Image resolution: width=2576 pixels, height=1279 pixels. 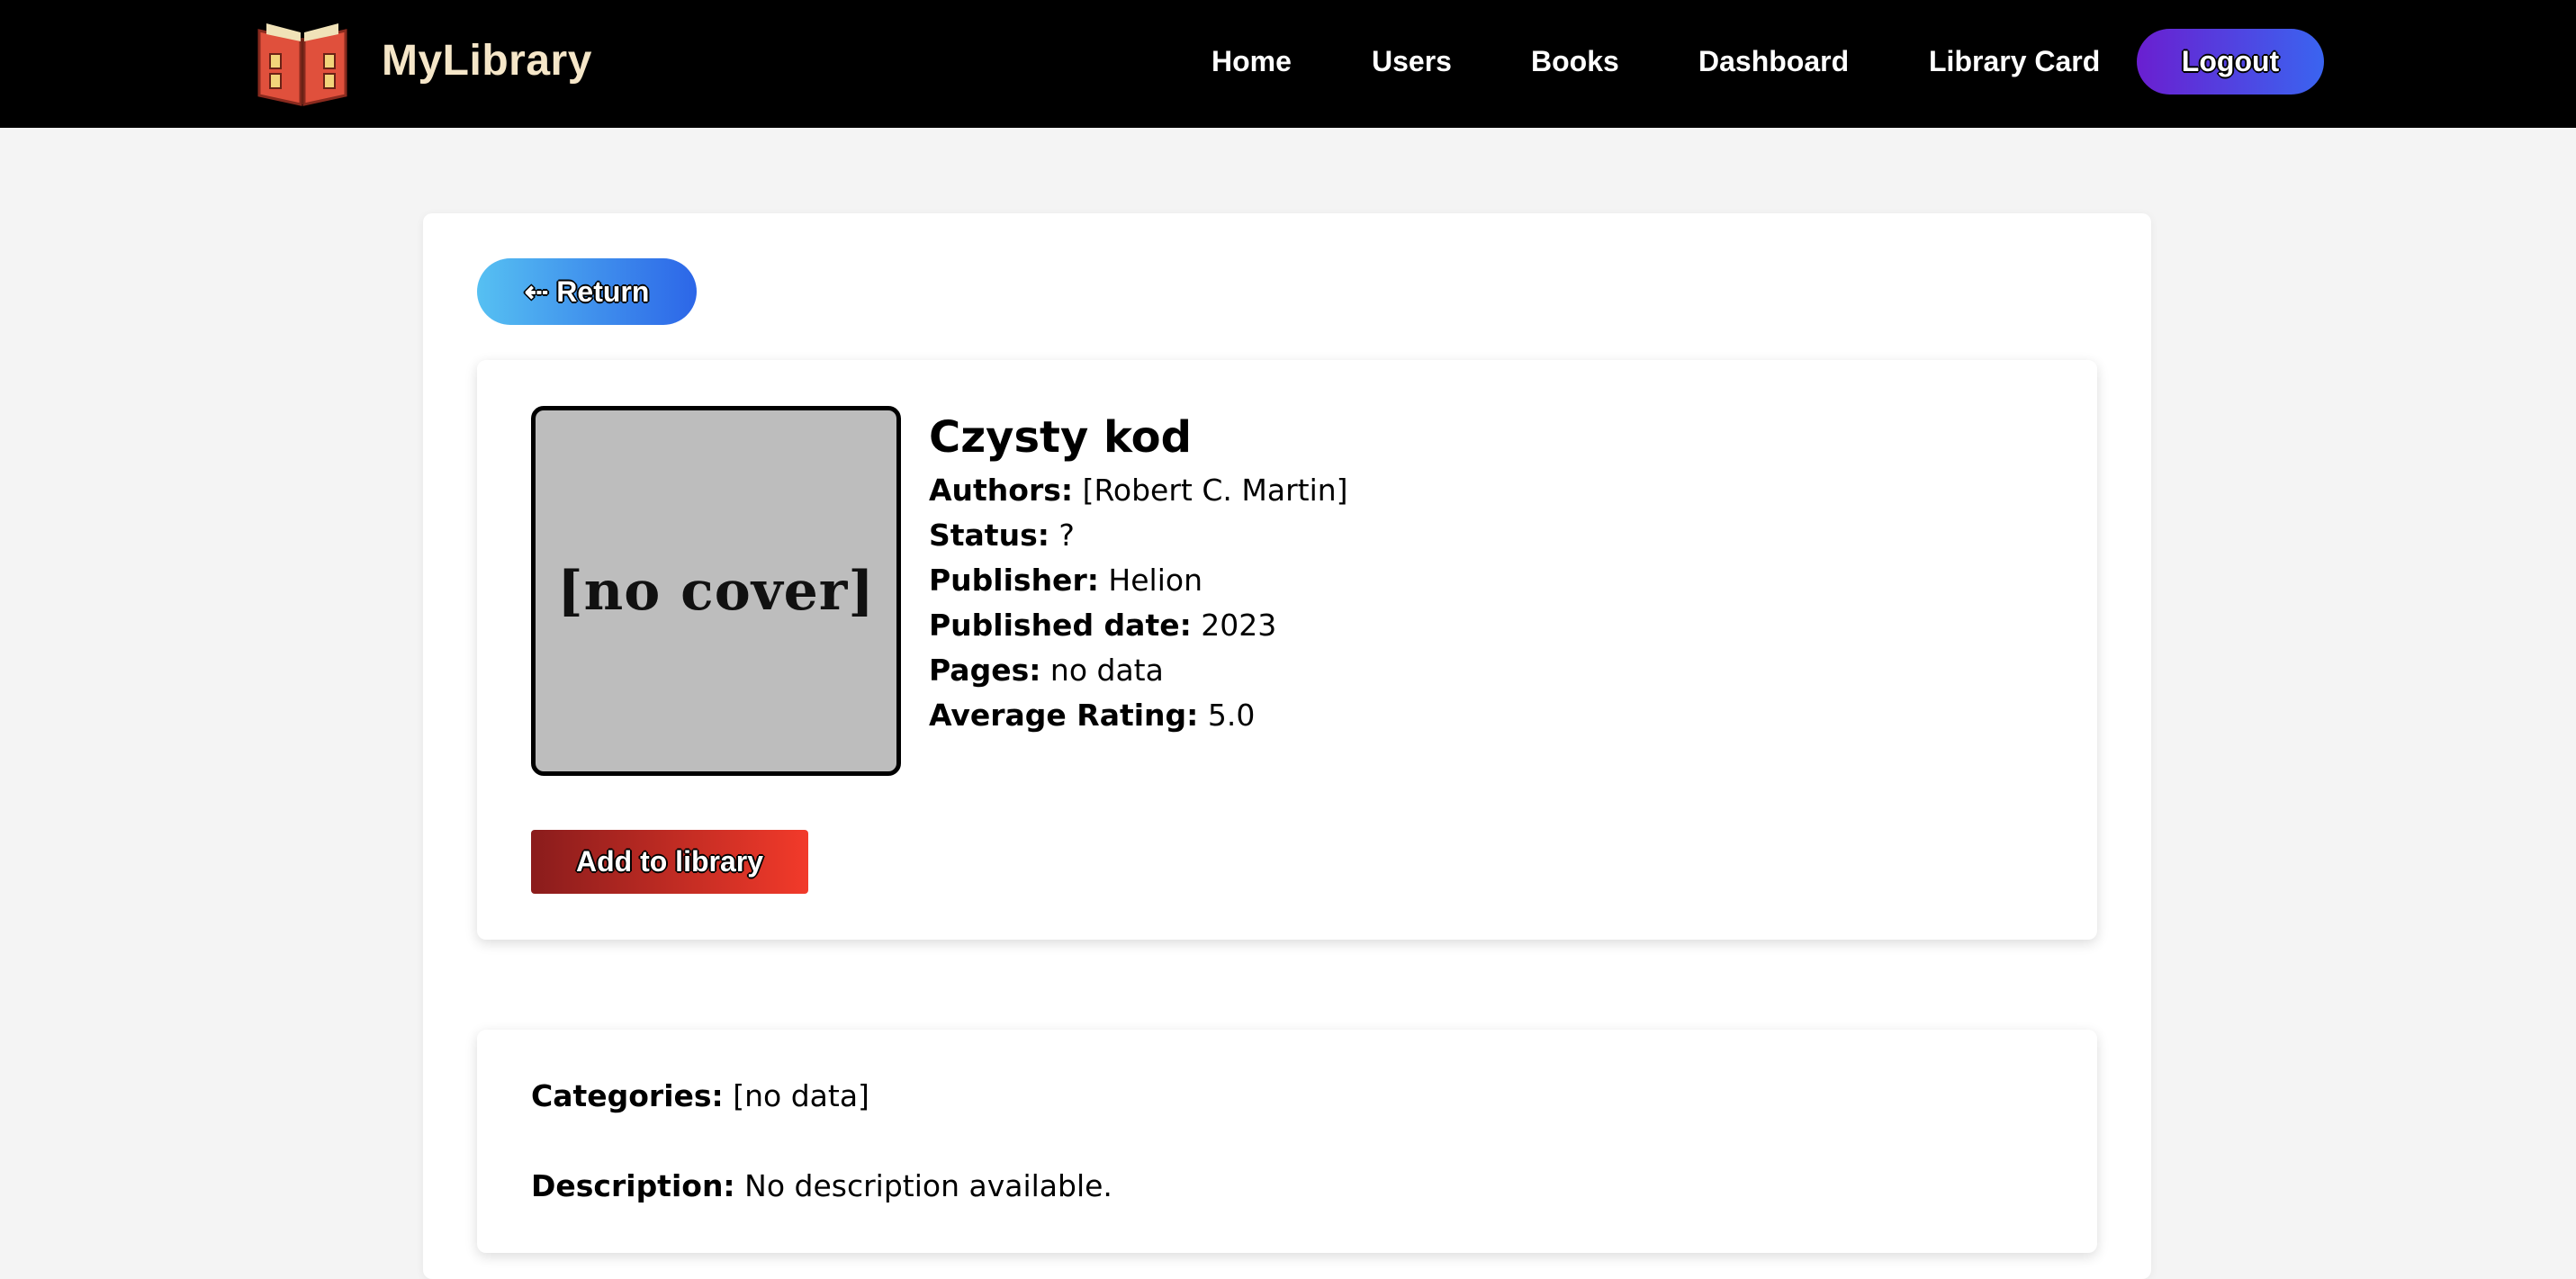 I want to click on logout-button: Logout, so click(x=2230, y=62).